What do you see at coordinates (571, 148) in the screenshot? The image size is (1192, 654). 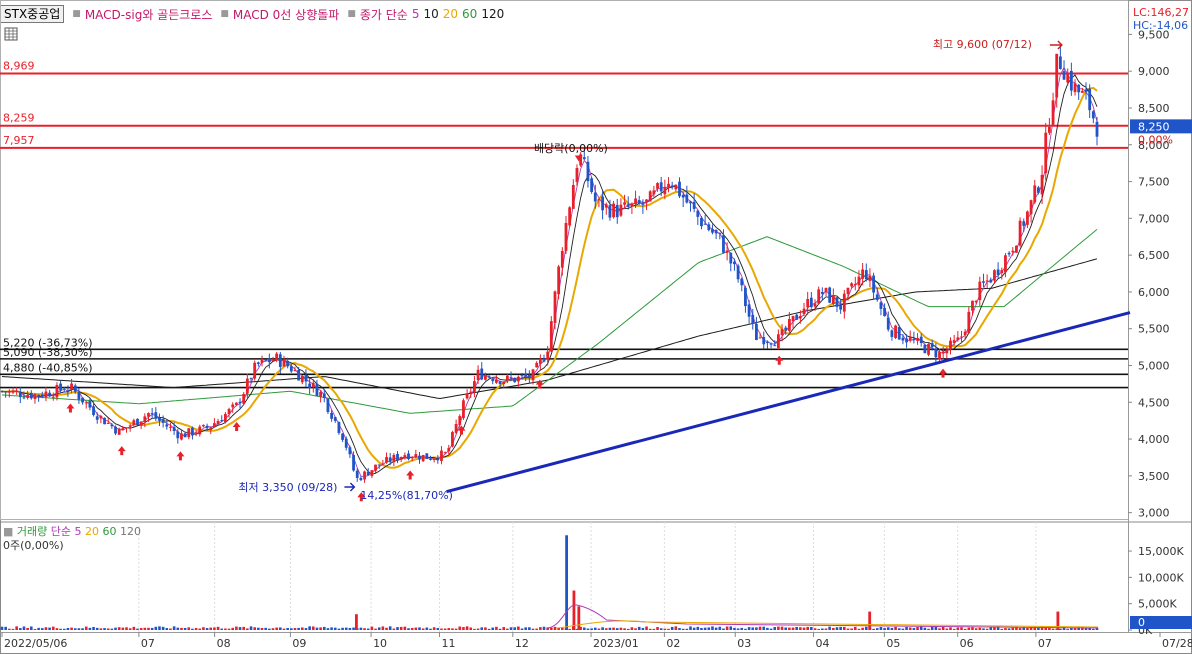 I see `dividend-annotation: 배당락(0,00%)` at bounding box center [571, 148].